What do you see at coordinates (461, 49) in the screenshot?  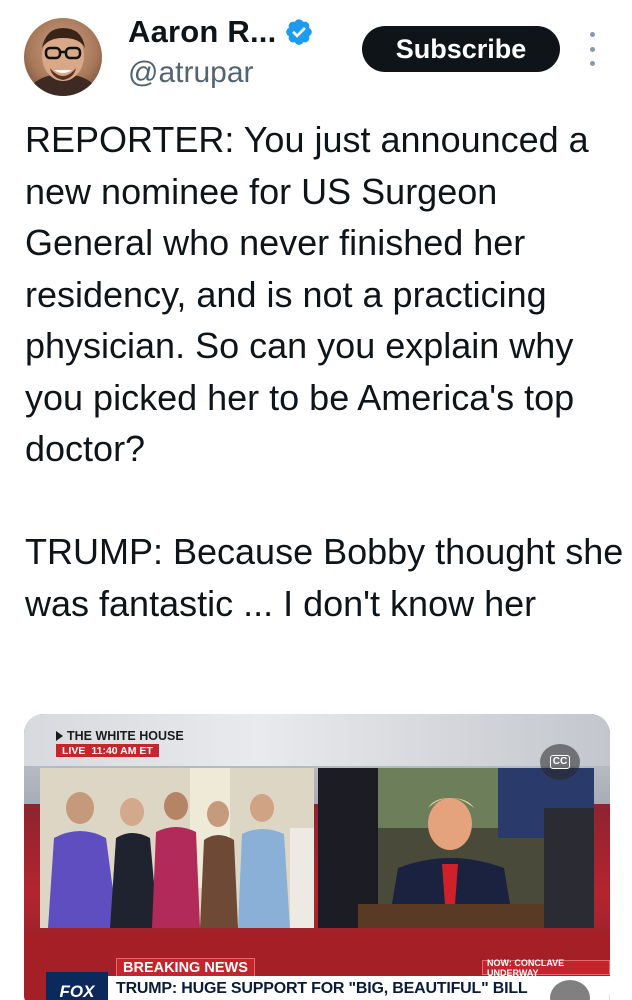 I see `subscribe-button: Subscribe` at bounding box center [461, 49].